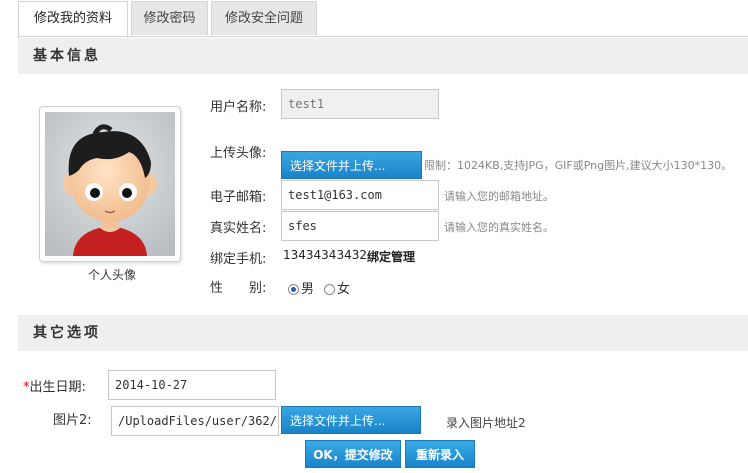 This screenshot has height=473, width=748. Describe the element at coordinates (238, 153) in the screenshot. I see `upload-avatar-label: 上传头像:` at that location.